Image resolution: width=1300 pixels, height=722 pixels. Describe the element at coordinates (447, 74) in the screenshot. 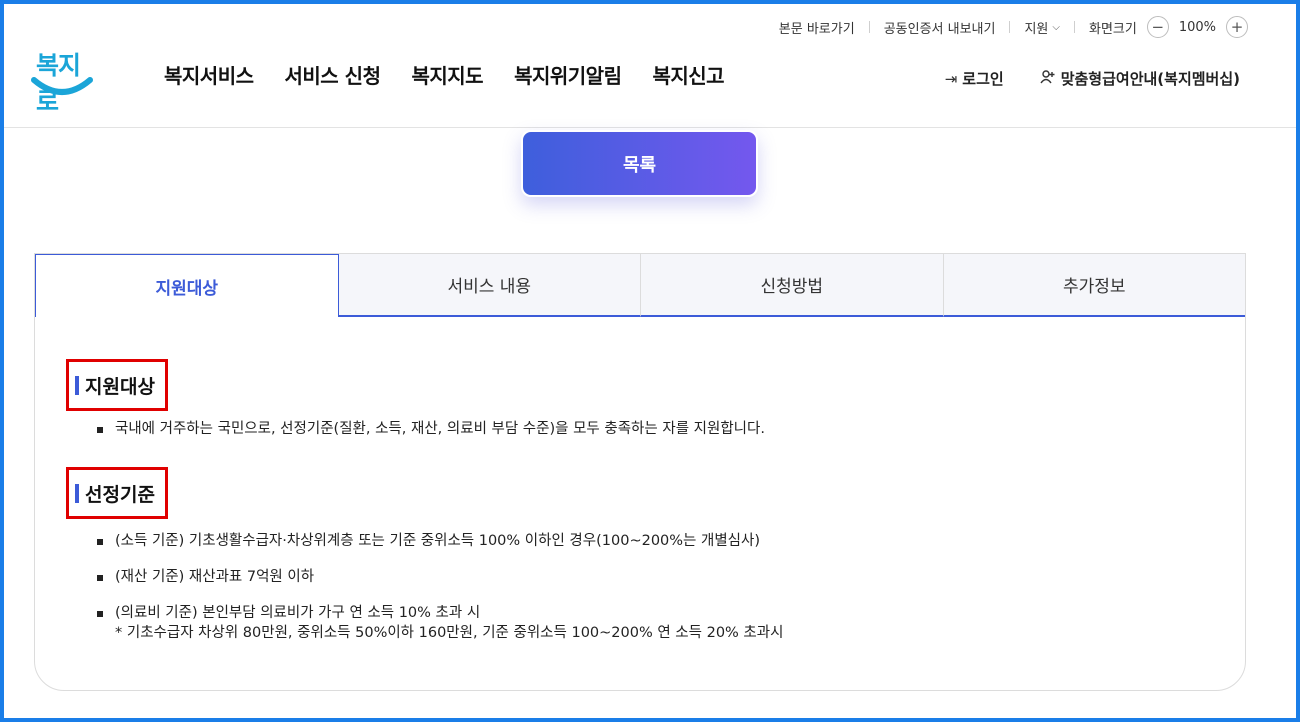

I see `nav-welfare-map: 복지지도` at that location.